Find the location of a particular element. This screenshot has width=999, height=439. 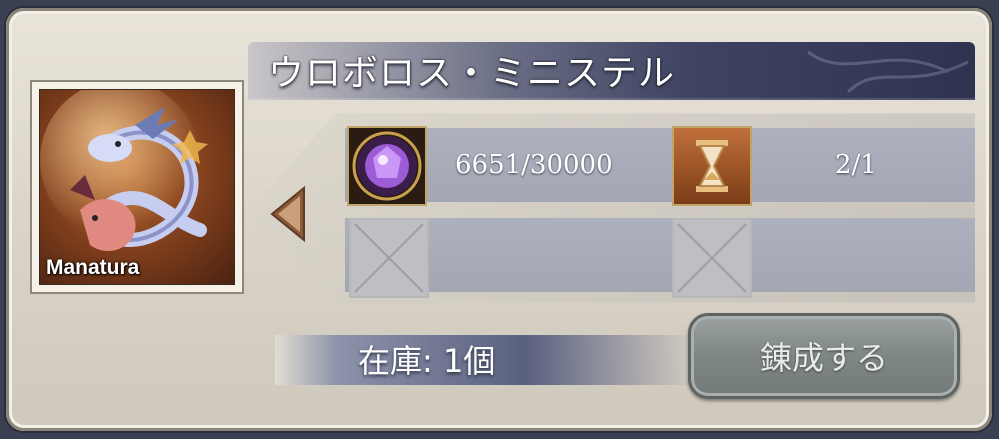

hourglass-icon is located at coordinates (712, 166).